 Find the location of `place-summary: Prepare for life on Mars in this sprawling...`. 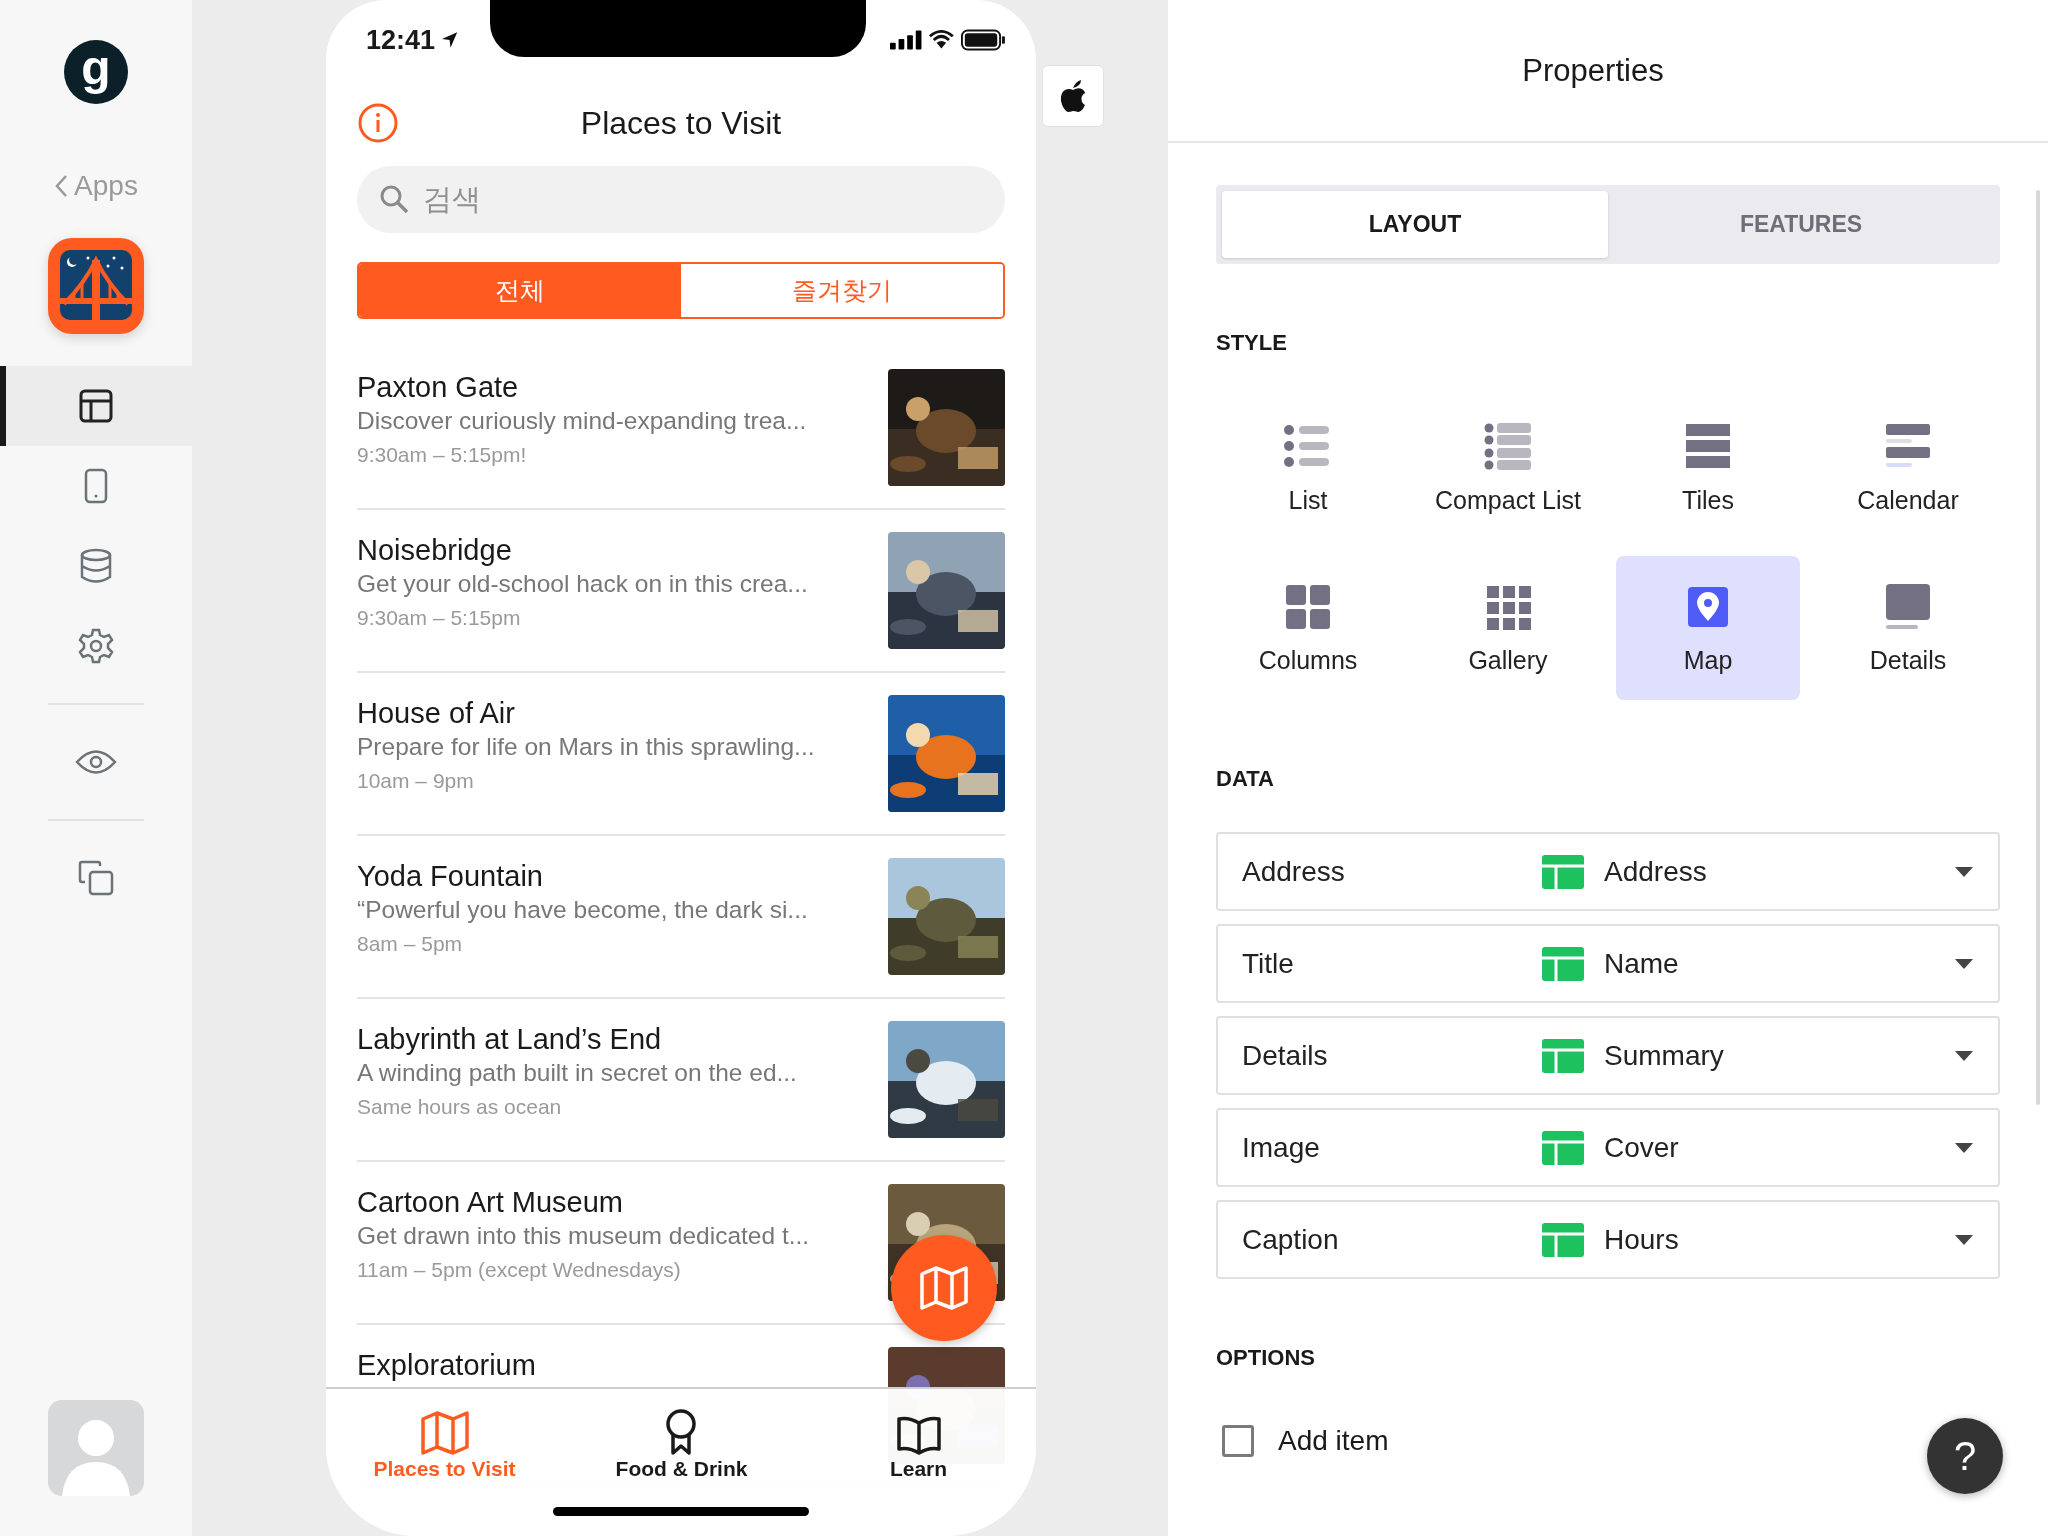

place-summary: Prepare for life on Mars in this sprawling... is located at coordinates (586, 747).